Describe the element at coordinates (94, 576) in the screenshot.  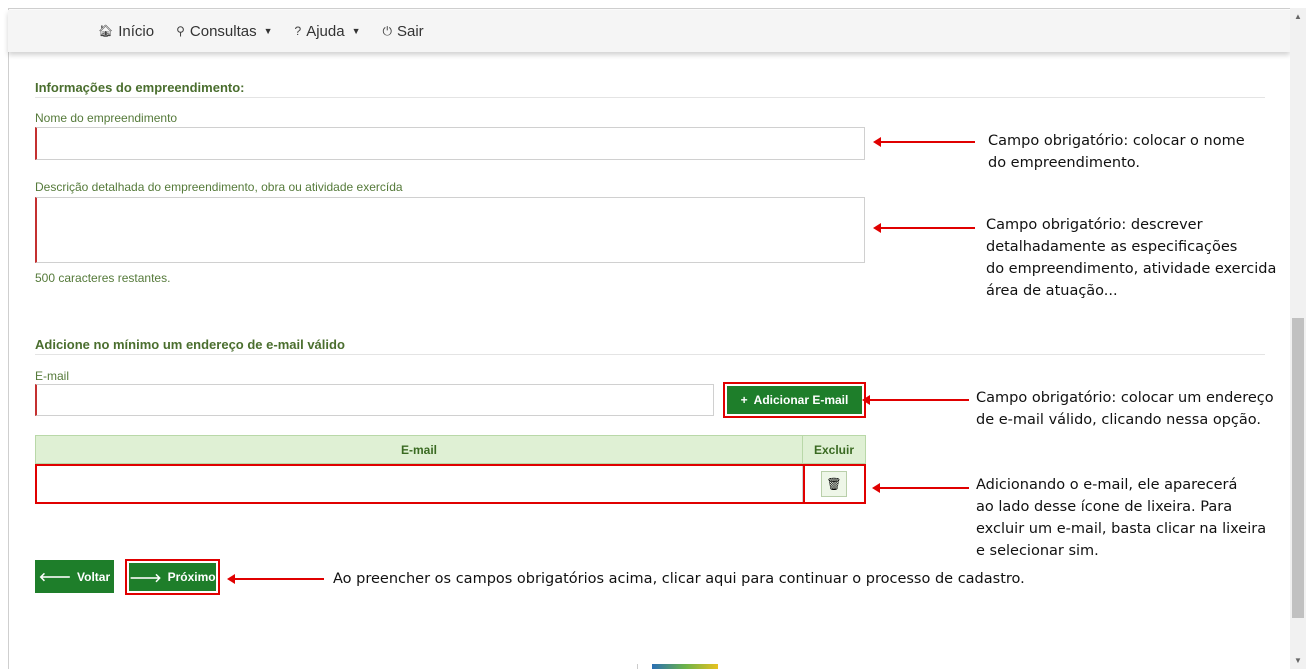
I see `back-button-label: Voltar` at that location.